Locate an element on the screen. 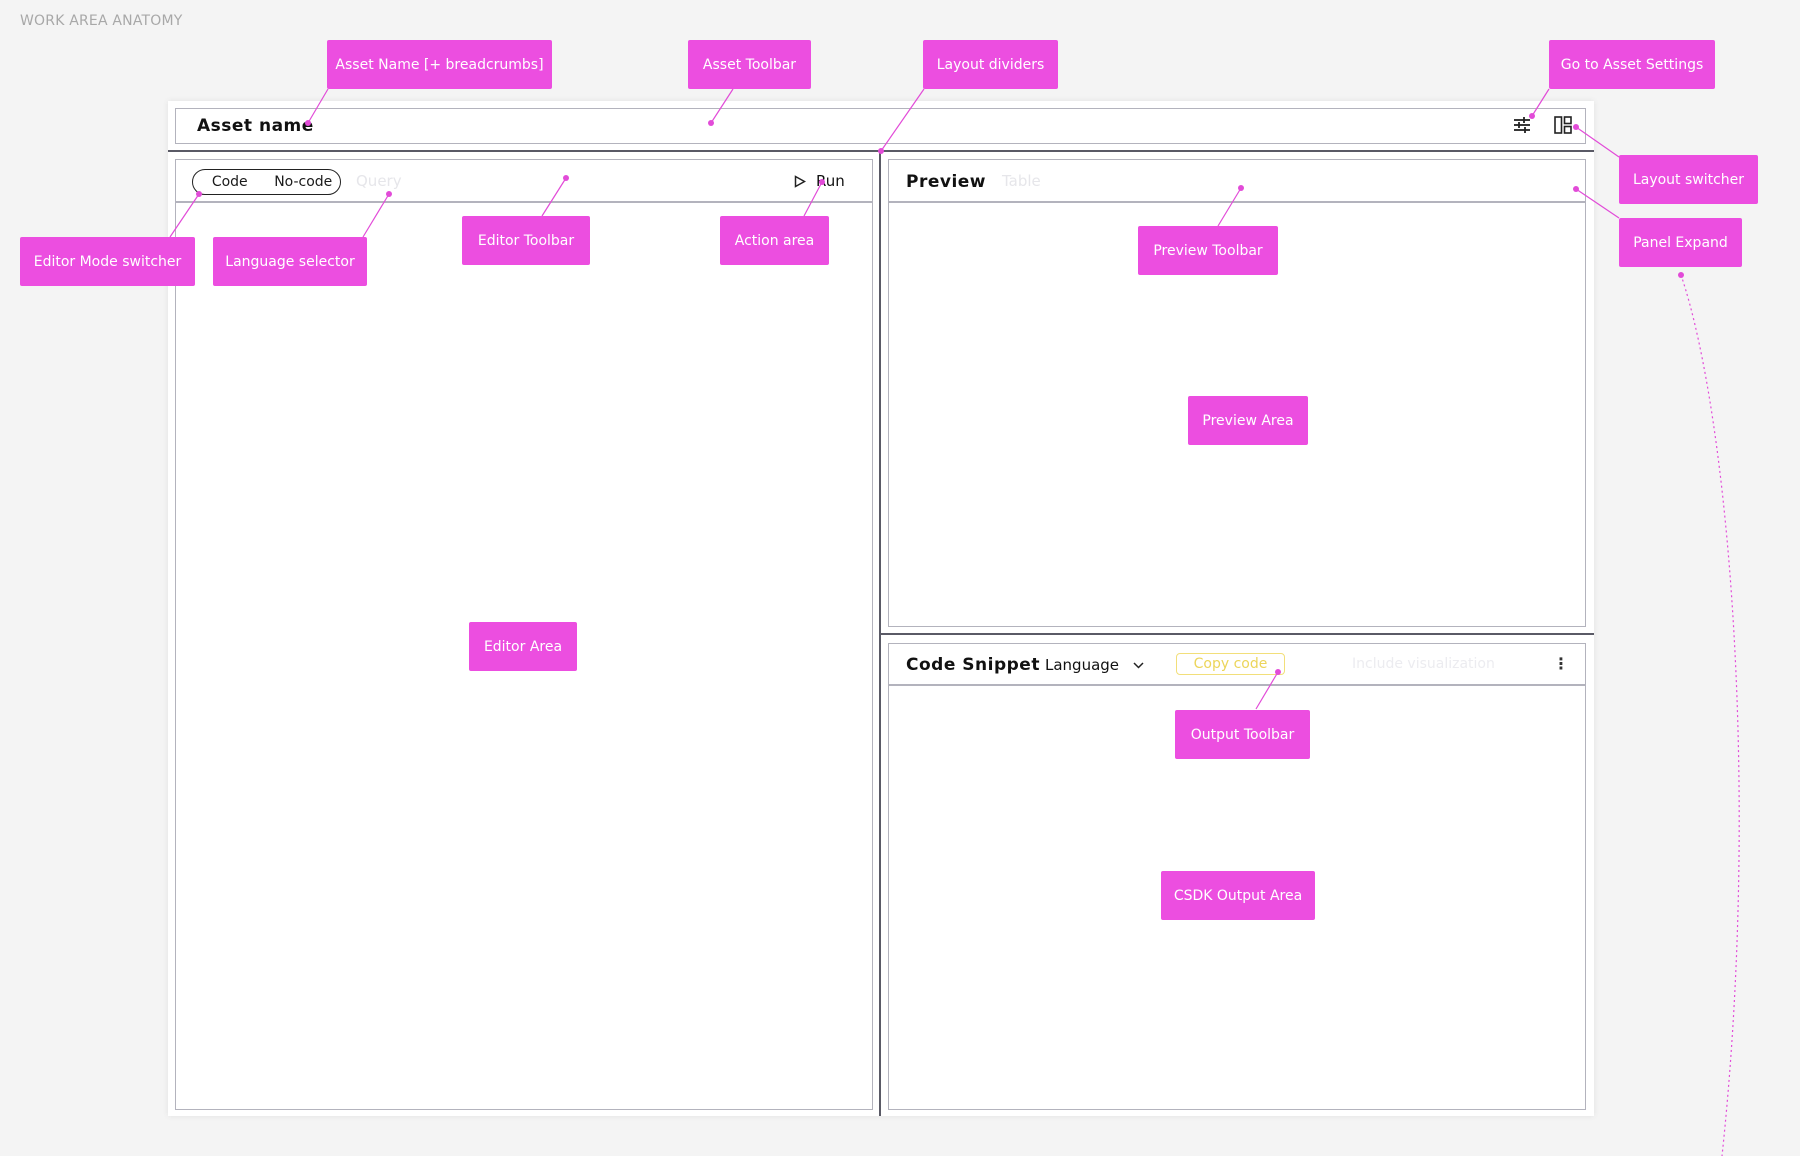  kebab-icon: ⋮ is located at coordinates (1561, 663).